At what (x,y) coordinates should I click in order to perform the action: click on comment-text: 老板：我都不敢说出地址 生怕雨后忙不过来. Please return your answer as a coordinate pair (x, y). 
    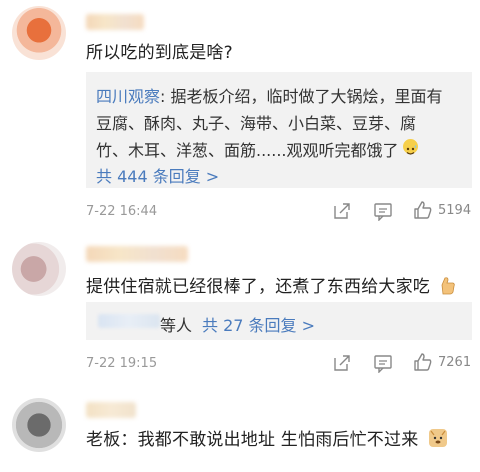
    Looking at the image, I should click on (267, 437).